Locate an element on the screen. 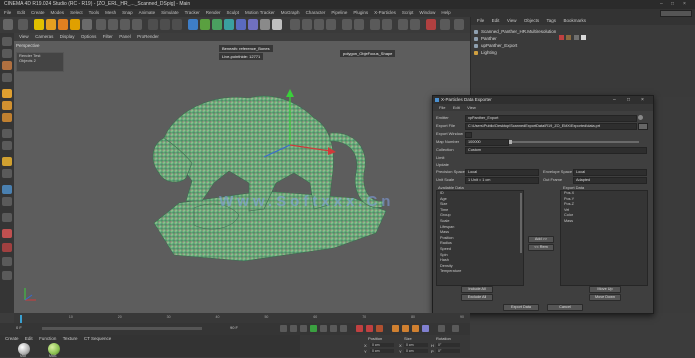 This screenshot has width=695, height=358. deformer-icon is located at coordinates (241, 24).